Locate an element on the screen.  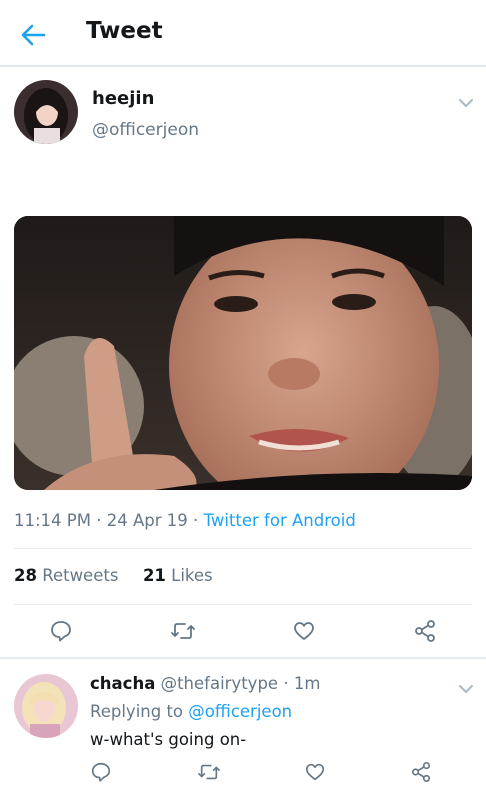
likes-label: Likes is located at coordinates (192, 575).